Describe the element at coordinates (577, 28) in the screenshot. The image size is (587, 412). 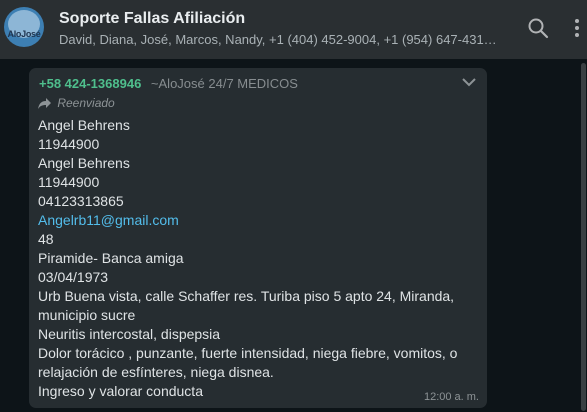
I see `menu-icon` at that location.